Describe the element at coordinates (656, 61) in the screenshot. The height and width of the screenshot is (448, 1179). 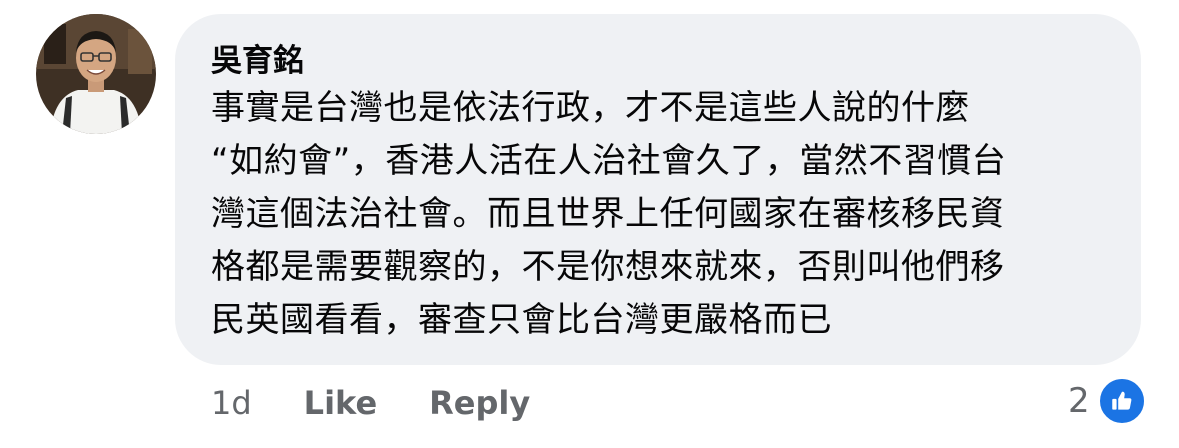
I see `comment-author: 吳育銘` at that location.